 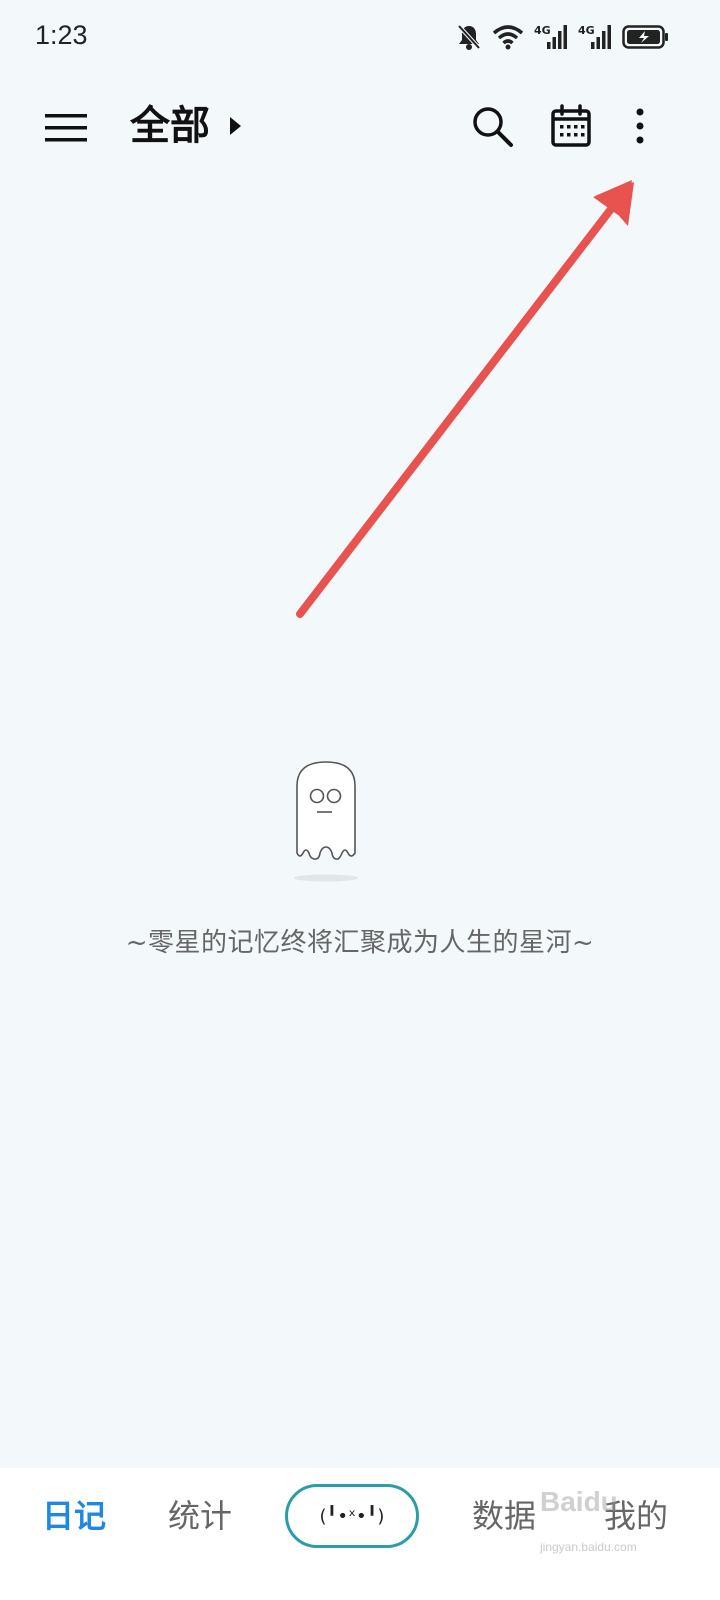 What do you see at coordinates (646, 37) in the screenshot?
I see `battery-icon` at bounding box center [646, 37].